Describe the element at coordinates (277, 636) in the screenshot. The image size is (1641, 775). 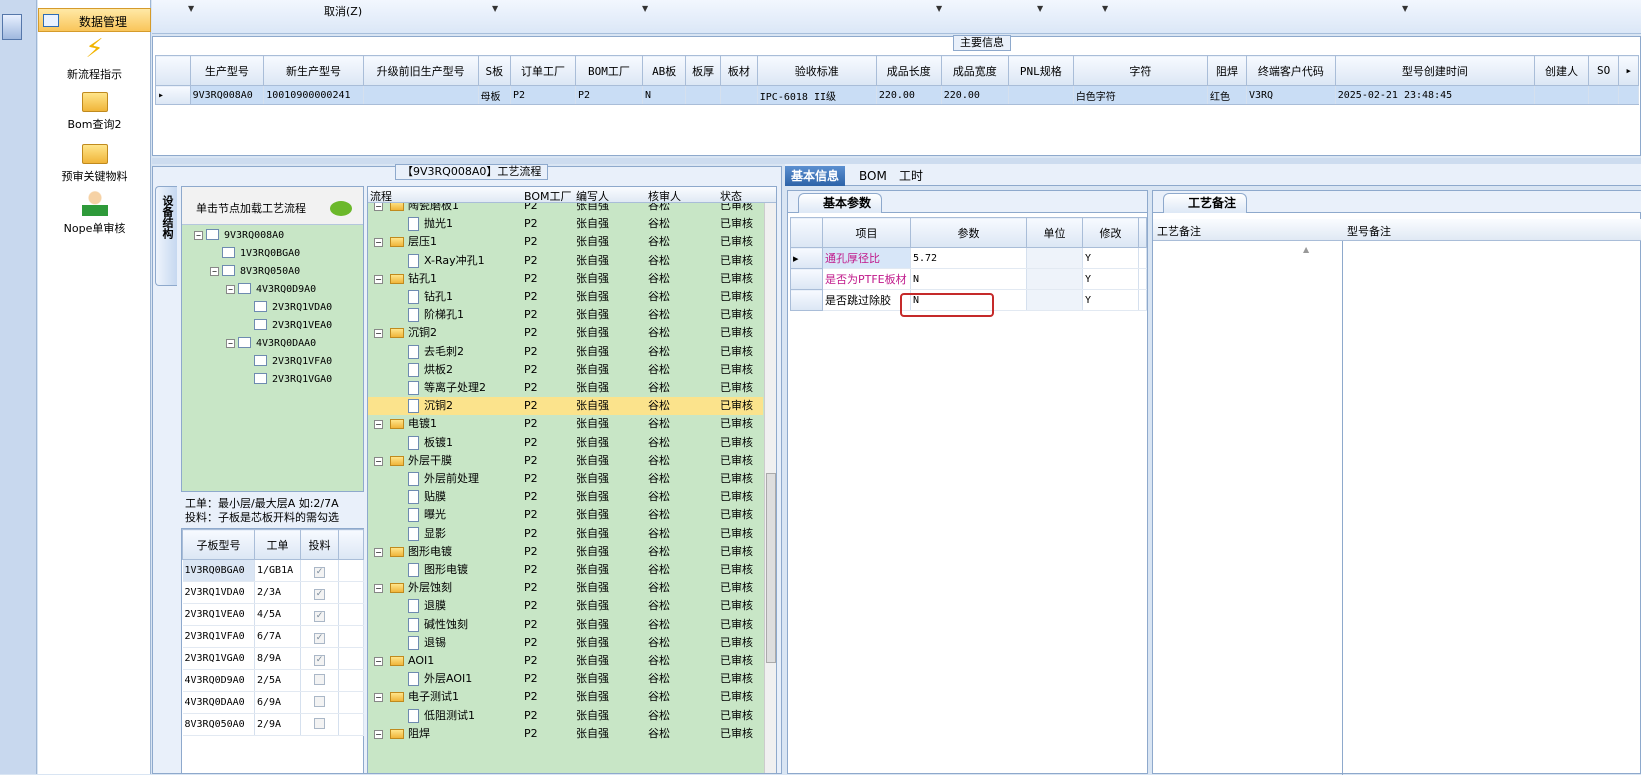
I see `sub-board-order: 6/7A` at that location.